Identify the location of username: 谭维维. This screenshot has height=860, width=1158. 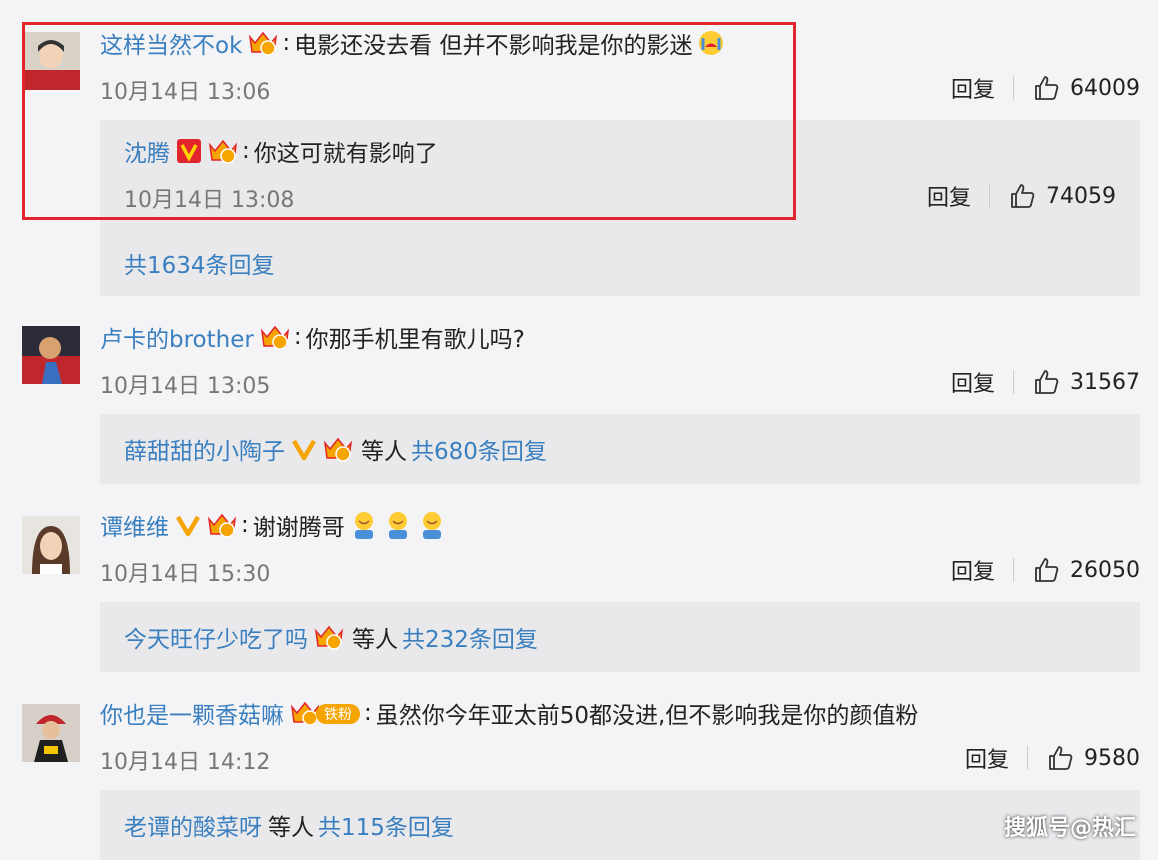
(134, 525).